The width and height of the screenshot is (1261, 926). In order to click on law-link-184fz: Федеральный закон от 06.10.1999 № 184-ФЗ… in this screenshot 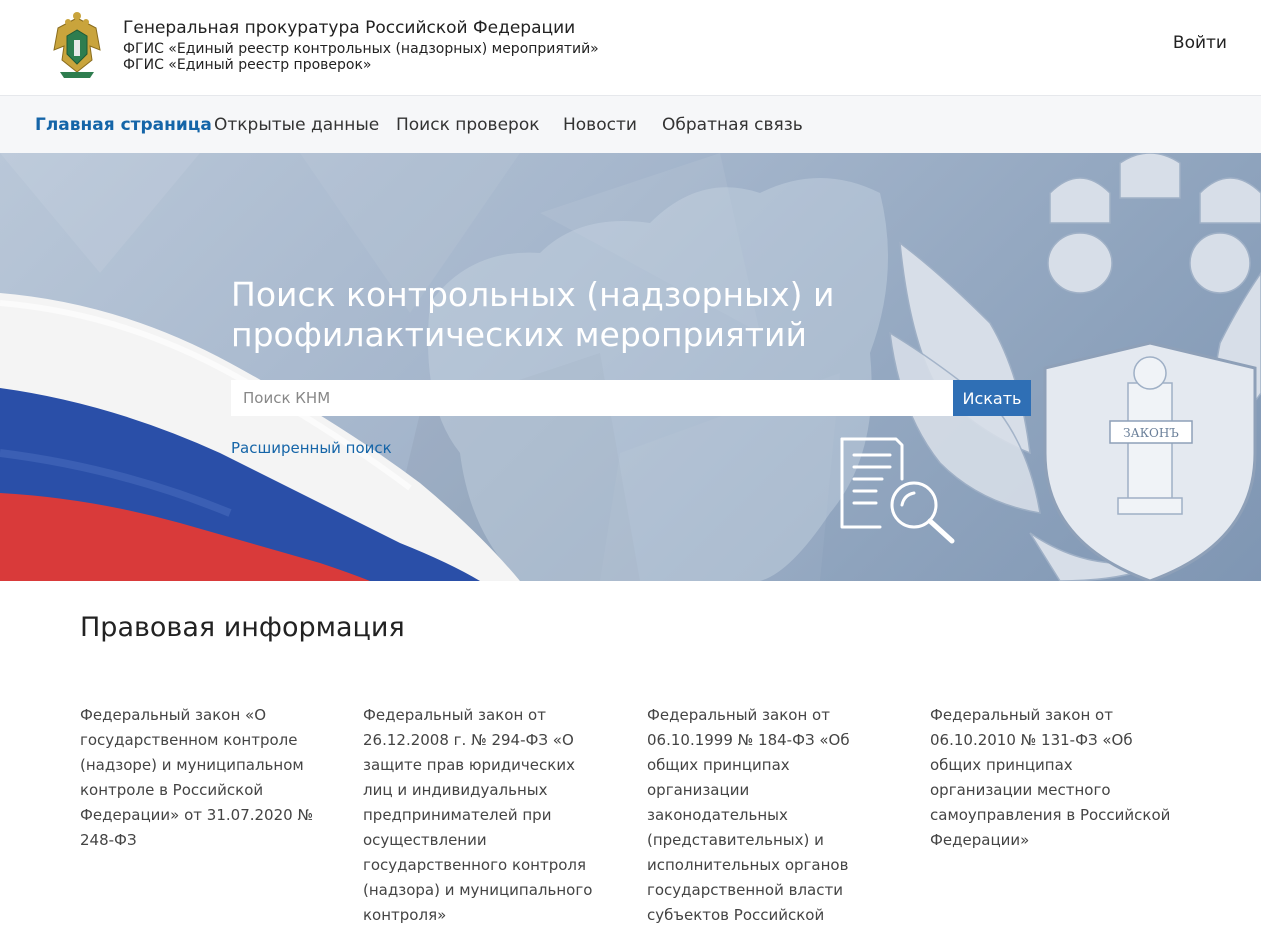, I will do `click(769, 814)`.